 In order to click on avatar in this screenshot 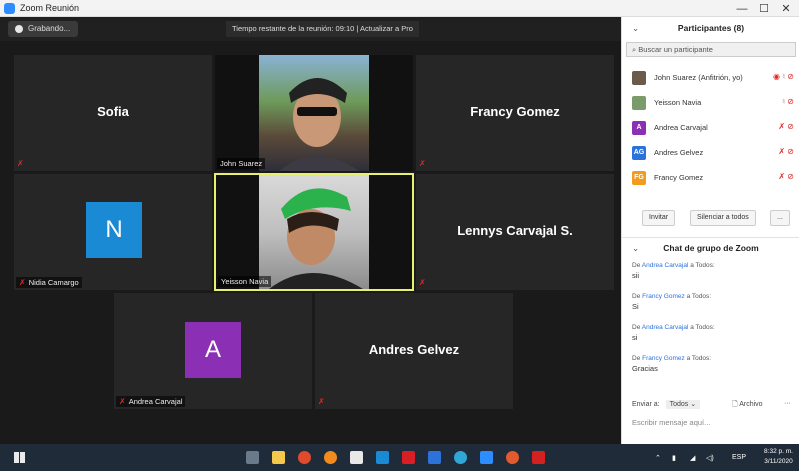, I will do `click(639, 102)`.